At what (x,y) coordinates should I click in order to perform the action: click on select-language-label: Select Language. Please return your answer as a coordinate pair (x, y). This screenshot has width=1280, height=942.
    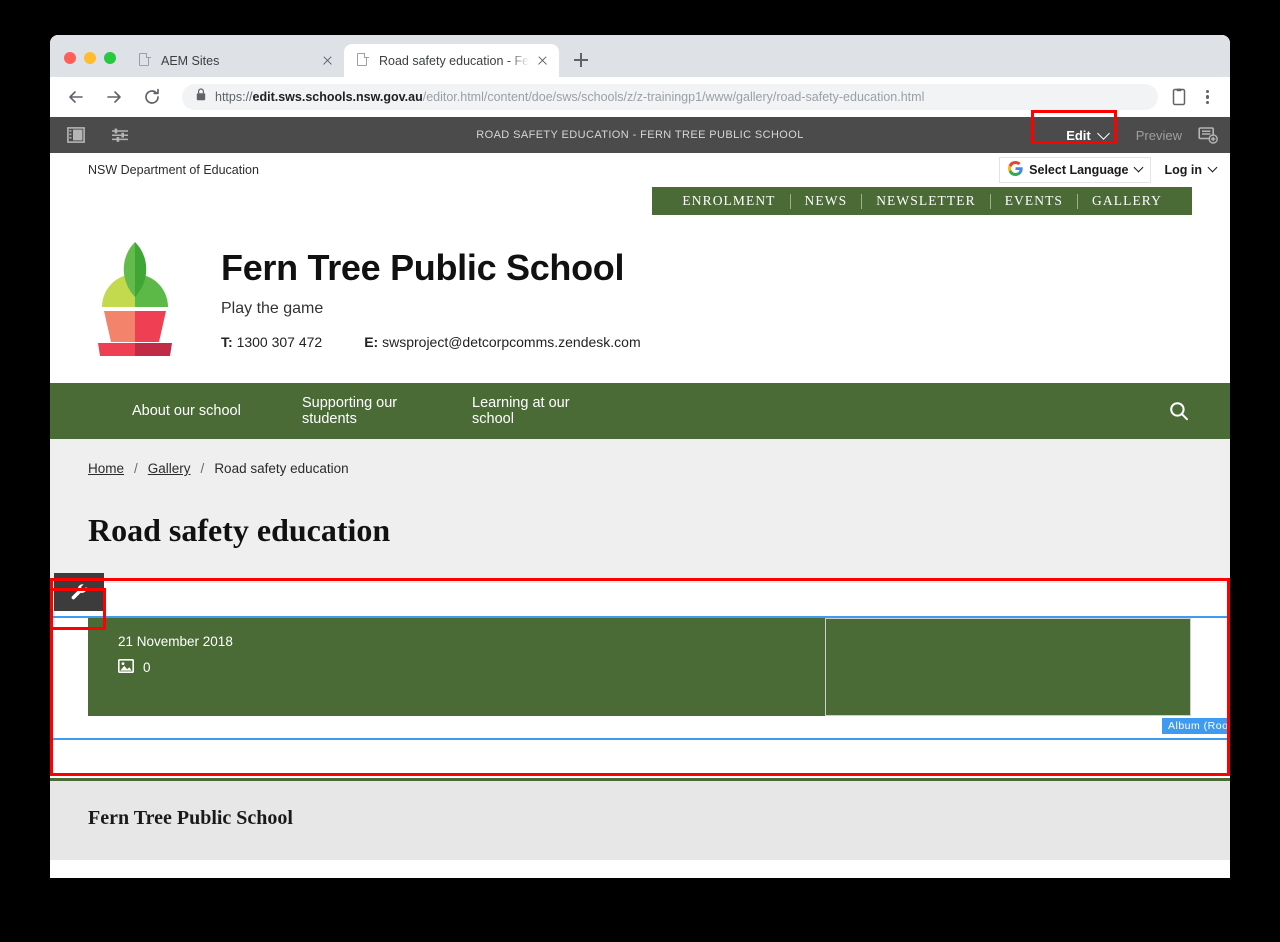
    Looking at the image, I should click on (1079, 169).